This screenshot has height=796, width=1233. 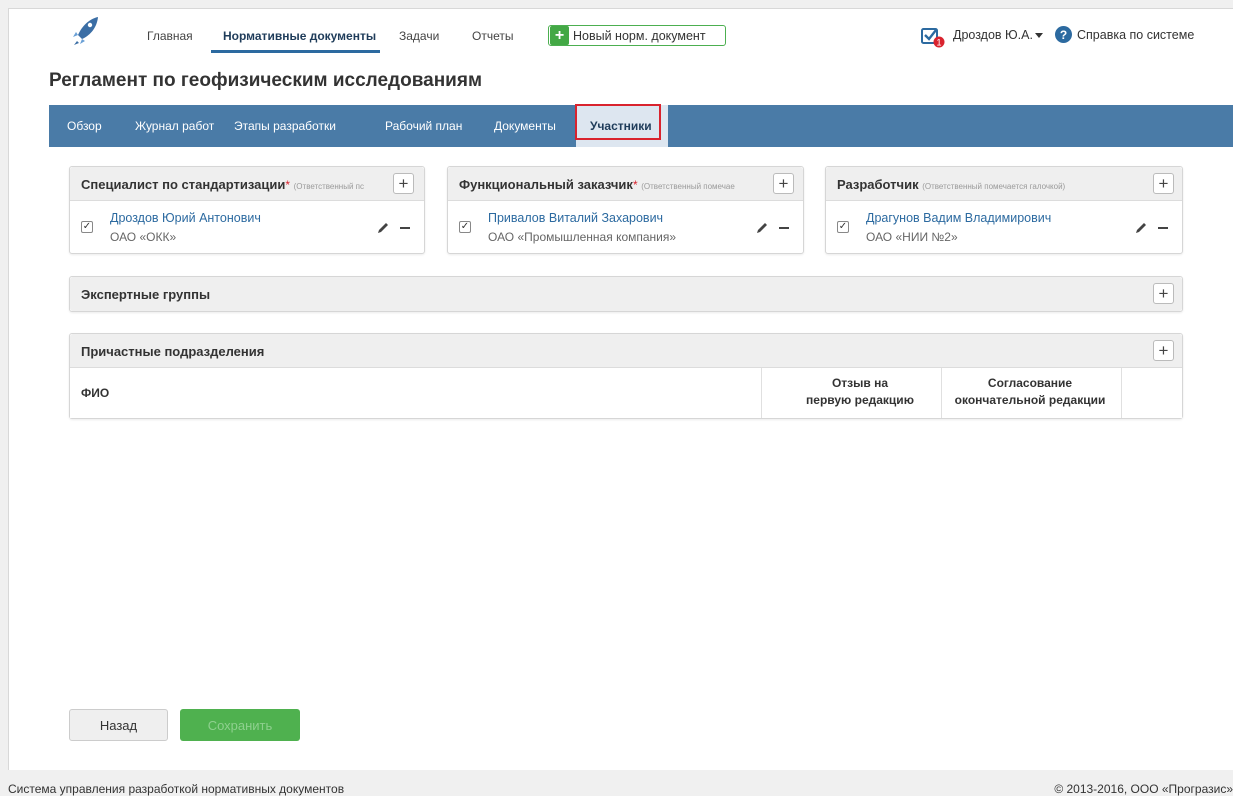 What do you see at coordinates (1163, 350) in the screenshot?
I see `add-department-button: +` at bounding box center [1163, 350].